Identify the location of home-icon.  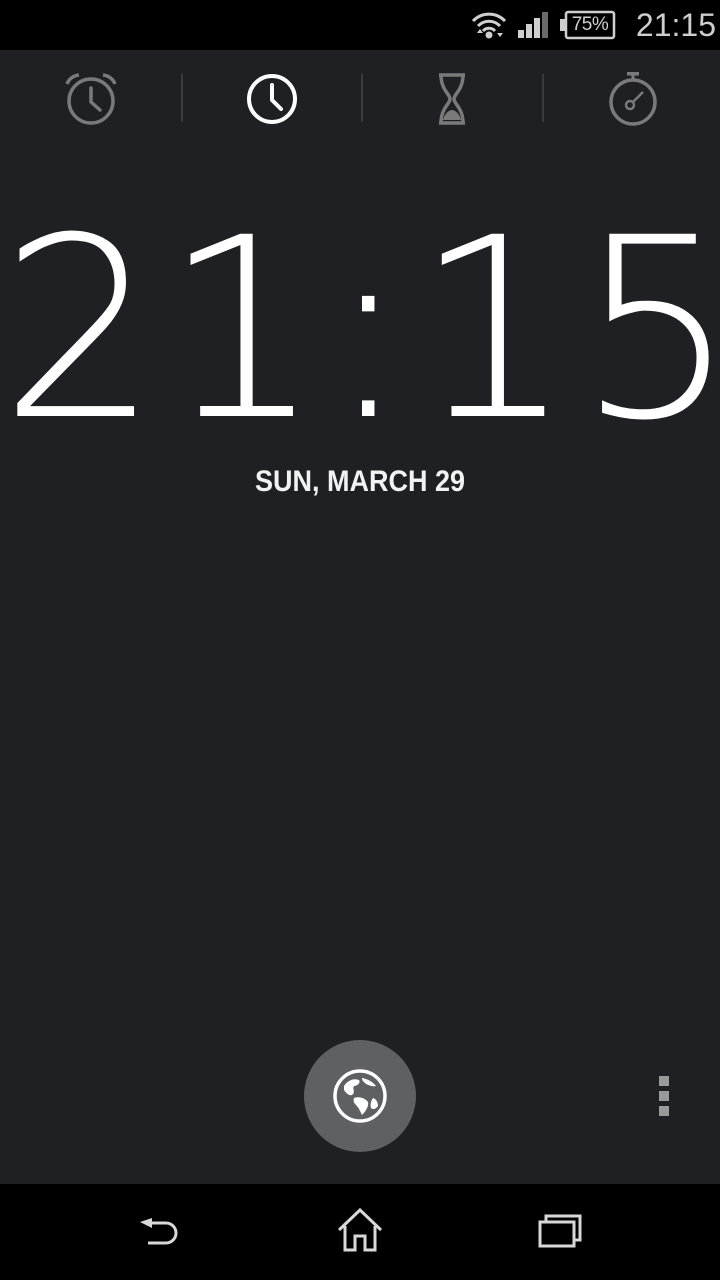
(360, 1229).